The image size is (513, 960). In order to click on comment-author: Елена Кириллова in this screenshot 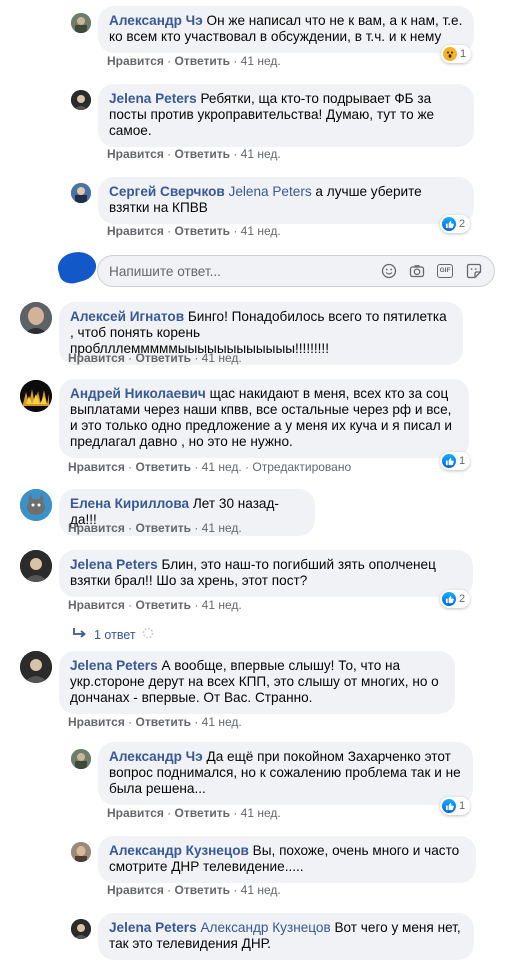, I will do `click(129, 503)`.